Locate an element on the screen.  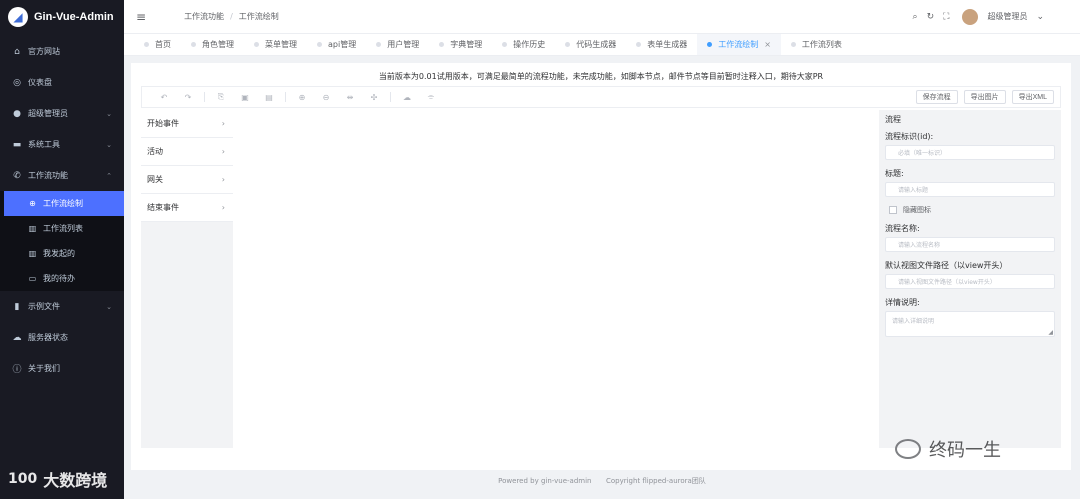
tab-history: 操作历史 is located at coordinates (523, 44).